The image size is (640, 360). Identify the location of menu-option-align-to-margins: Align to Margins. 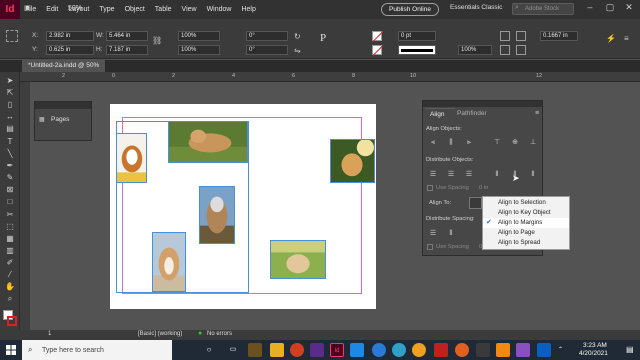
(526, 223).